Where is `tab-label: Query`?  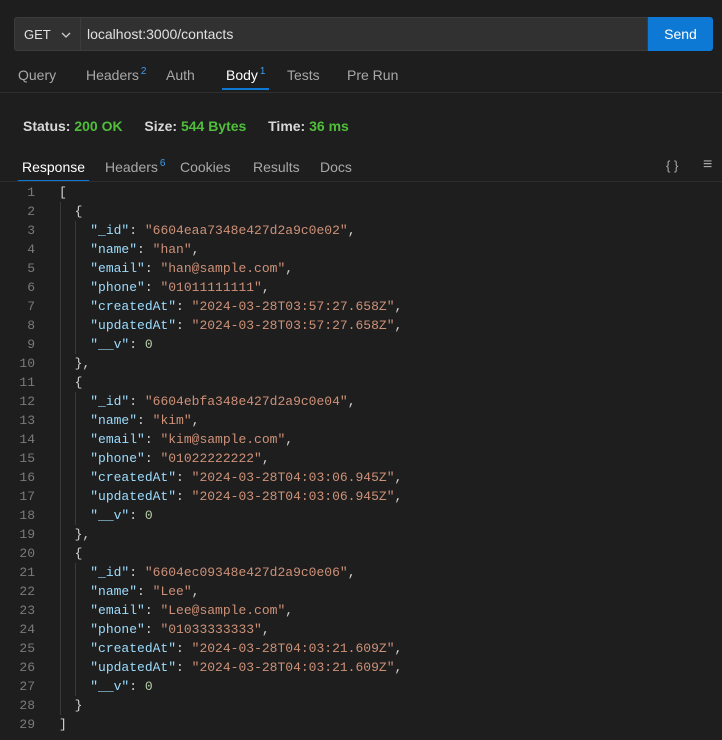 tab-label: Query is located at coordinates (37, 75).